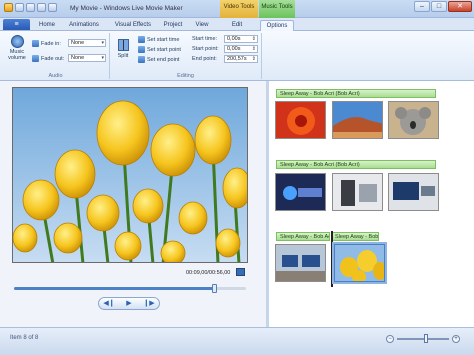 Image resolution: width=474 pixels, height=355 pixels. What do you see at coordinates (214, 288) in the screenshot?
I see `seek-thumb` at bounding box center [214, 288].